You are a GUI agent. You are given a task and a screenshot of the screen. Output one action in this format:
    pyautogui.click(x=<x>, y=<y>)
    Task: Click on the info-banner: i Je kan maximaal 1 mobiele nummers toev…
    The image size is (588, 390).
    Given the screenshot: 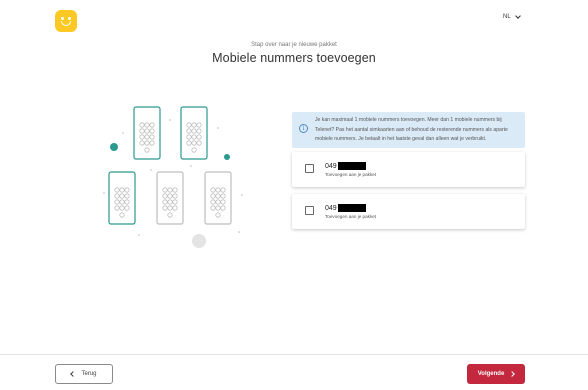 What is the action you would take?
    pyautogui.click(x=408, y=130)
    